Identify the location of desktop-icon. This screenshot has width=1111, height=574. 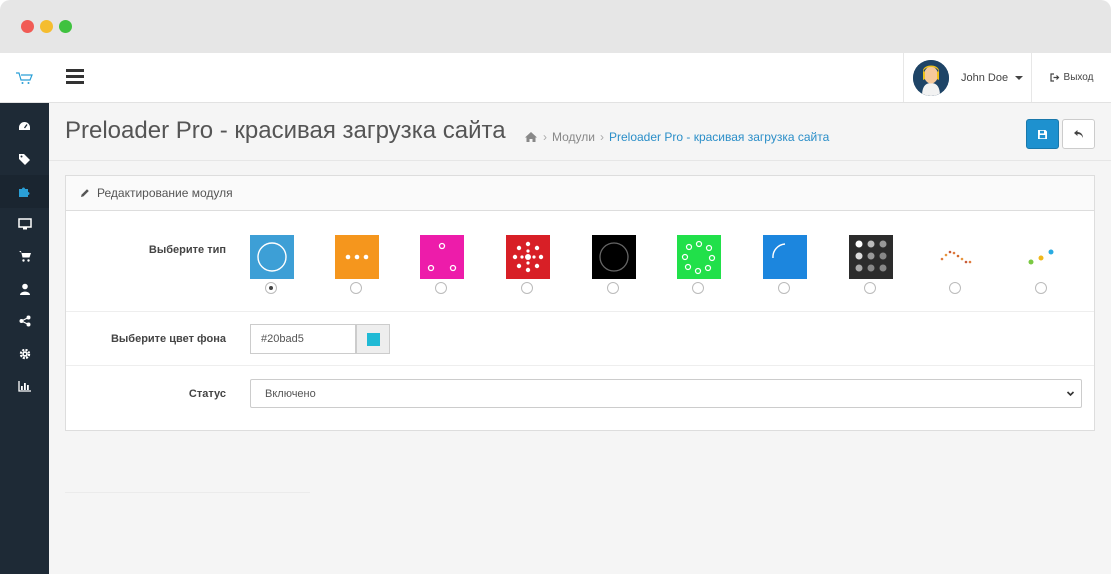
(24, 224).